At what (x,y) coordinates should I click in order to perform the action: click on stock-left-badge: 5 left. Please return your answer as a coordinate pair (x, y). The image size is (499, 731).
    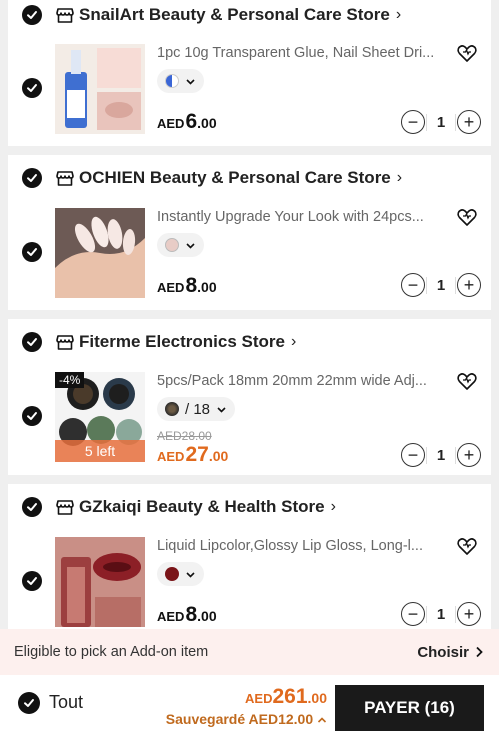
    Looking at the image, I should click on (100, 451).